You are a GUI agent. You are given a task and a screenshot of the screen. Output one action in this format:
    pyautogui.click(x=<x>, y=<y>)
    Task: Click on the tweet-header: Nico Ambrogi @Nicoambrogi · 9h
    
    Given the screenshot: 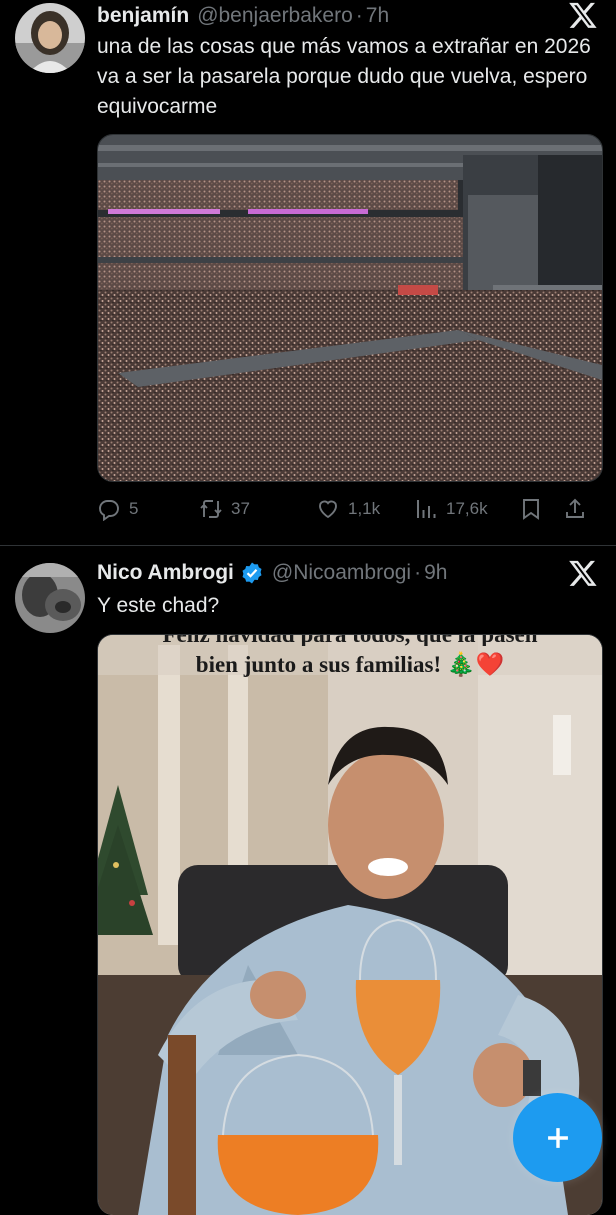 What is the action you would take?
    pyautogui.click(x=272, y=573)
    